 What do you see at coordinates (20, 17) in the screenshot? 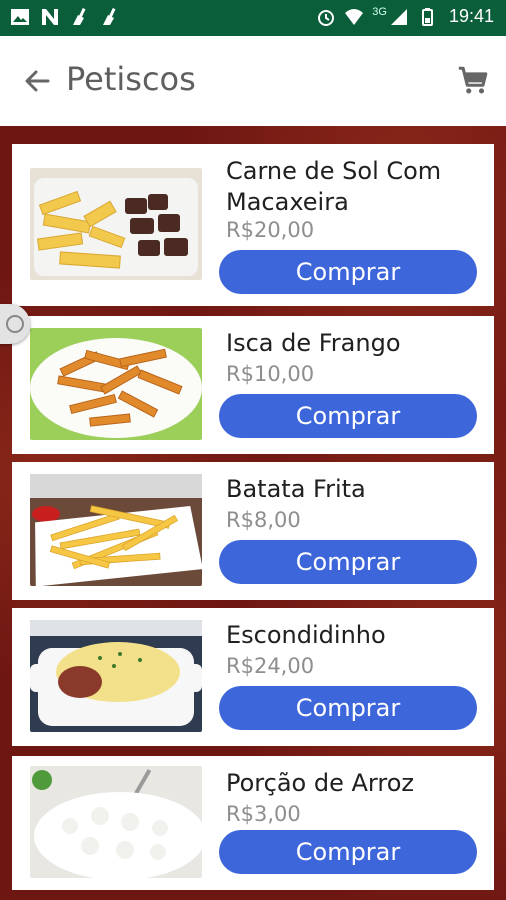
I see `image-icon` at bounding box center [20, 17].